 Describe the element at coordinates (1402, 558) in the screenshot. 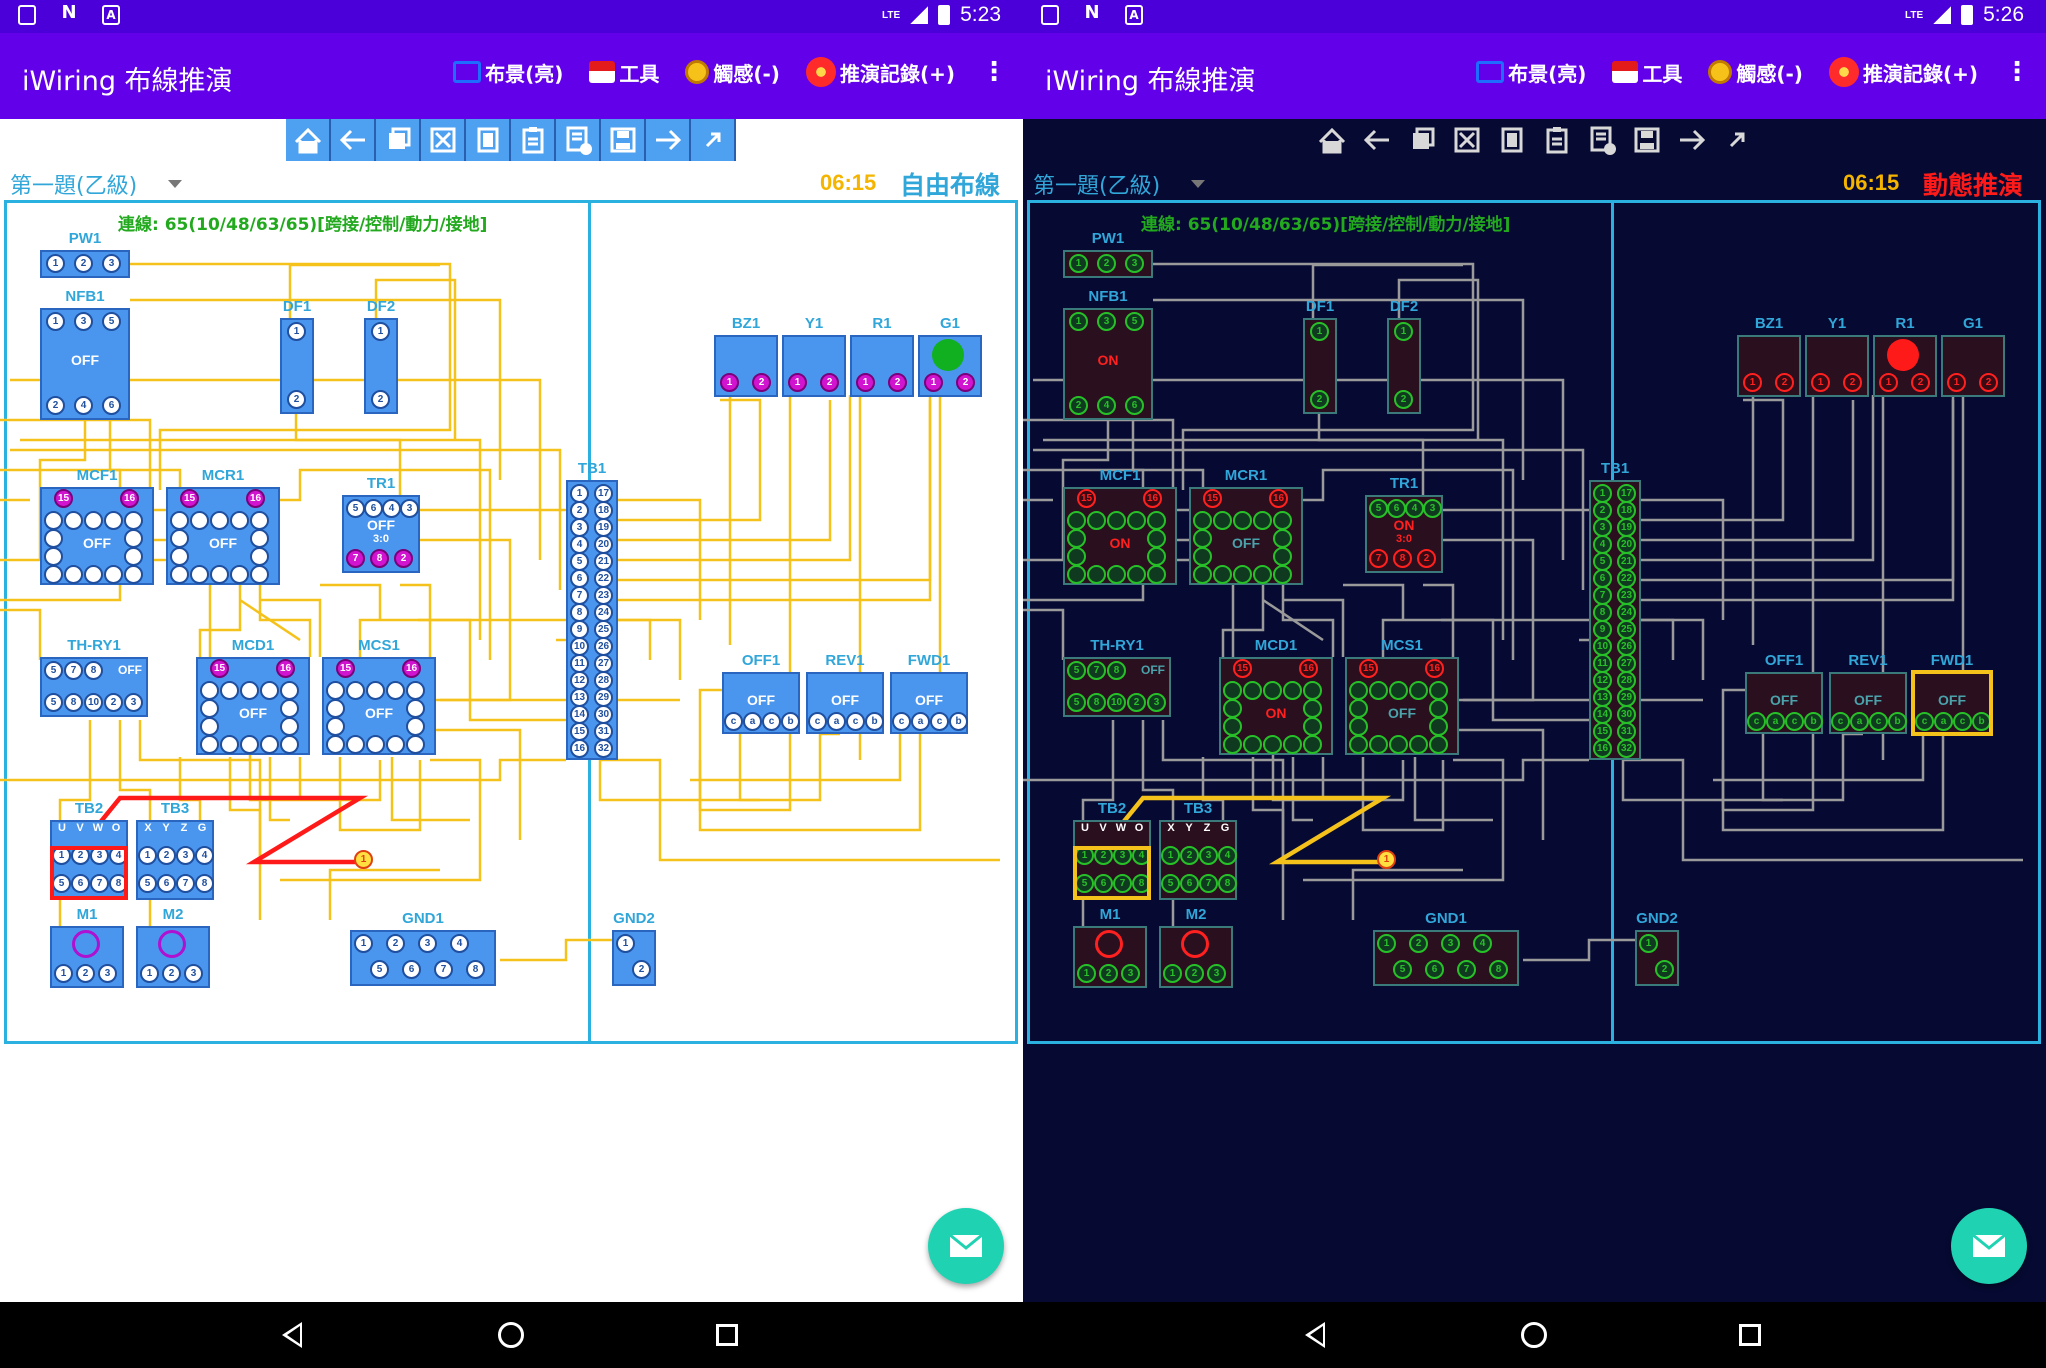

I see `pin-b8: 8` at that location.